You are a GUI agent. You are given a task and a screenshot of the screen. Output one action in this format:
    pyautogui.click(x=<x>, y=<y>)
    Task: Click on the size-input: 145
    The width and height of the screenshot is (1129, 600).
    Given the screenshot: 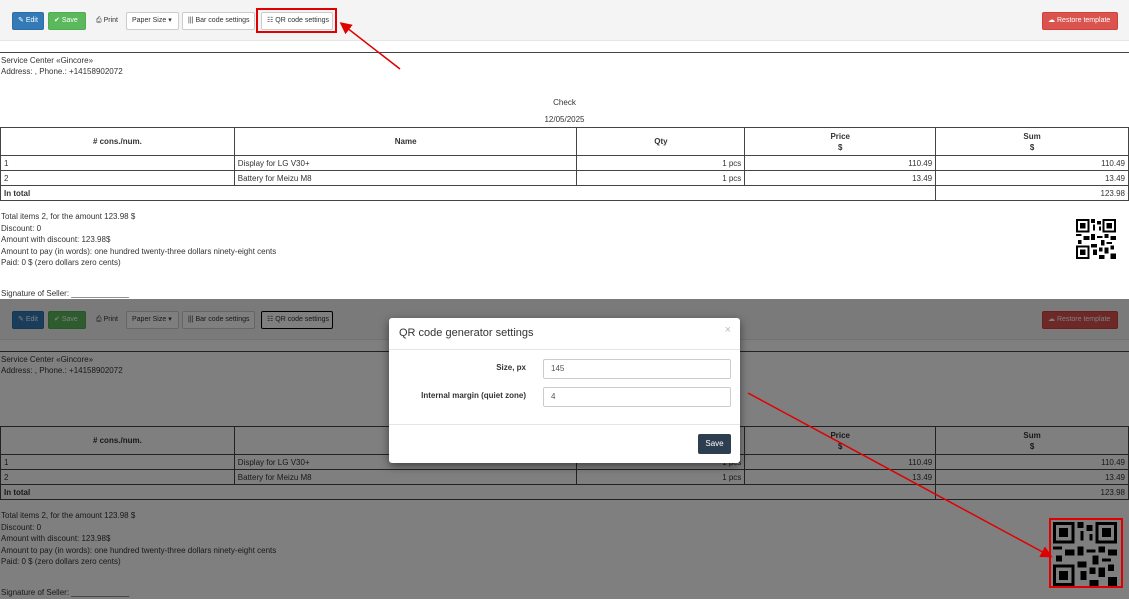 What is the action you would take?
    pyautogui.click(x=637, y=369)
    